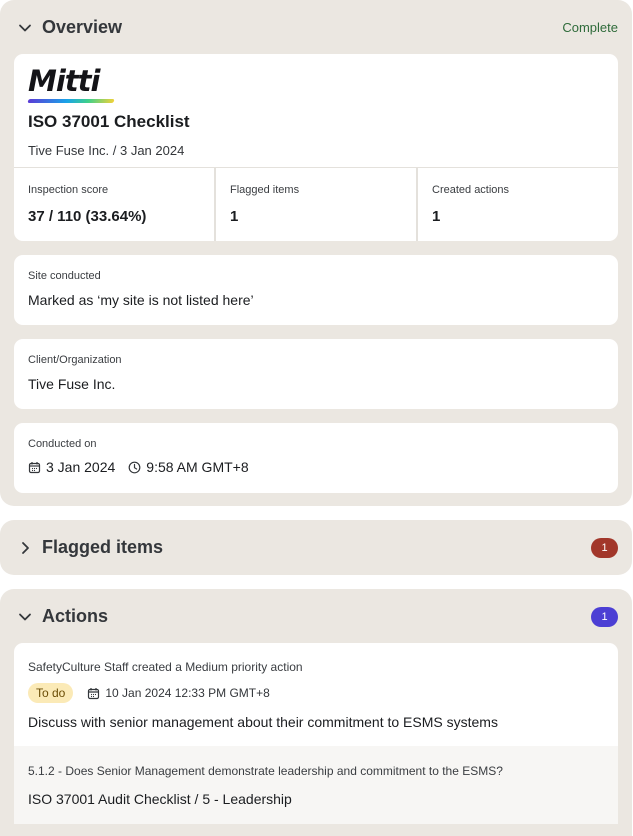 Image resolution: width=633 pixels, height=836 pixels. Describe the element at coordinates (265, 190) in the screenshot. I see `stat-label: Flagged items` at that location.